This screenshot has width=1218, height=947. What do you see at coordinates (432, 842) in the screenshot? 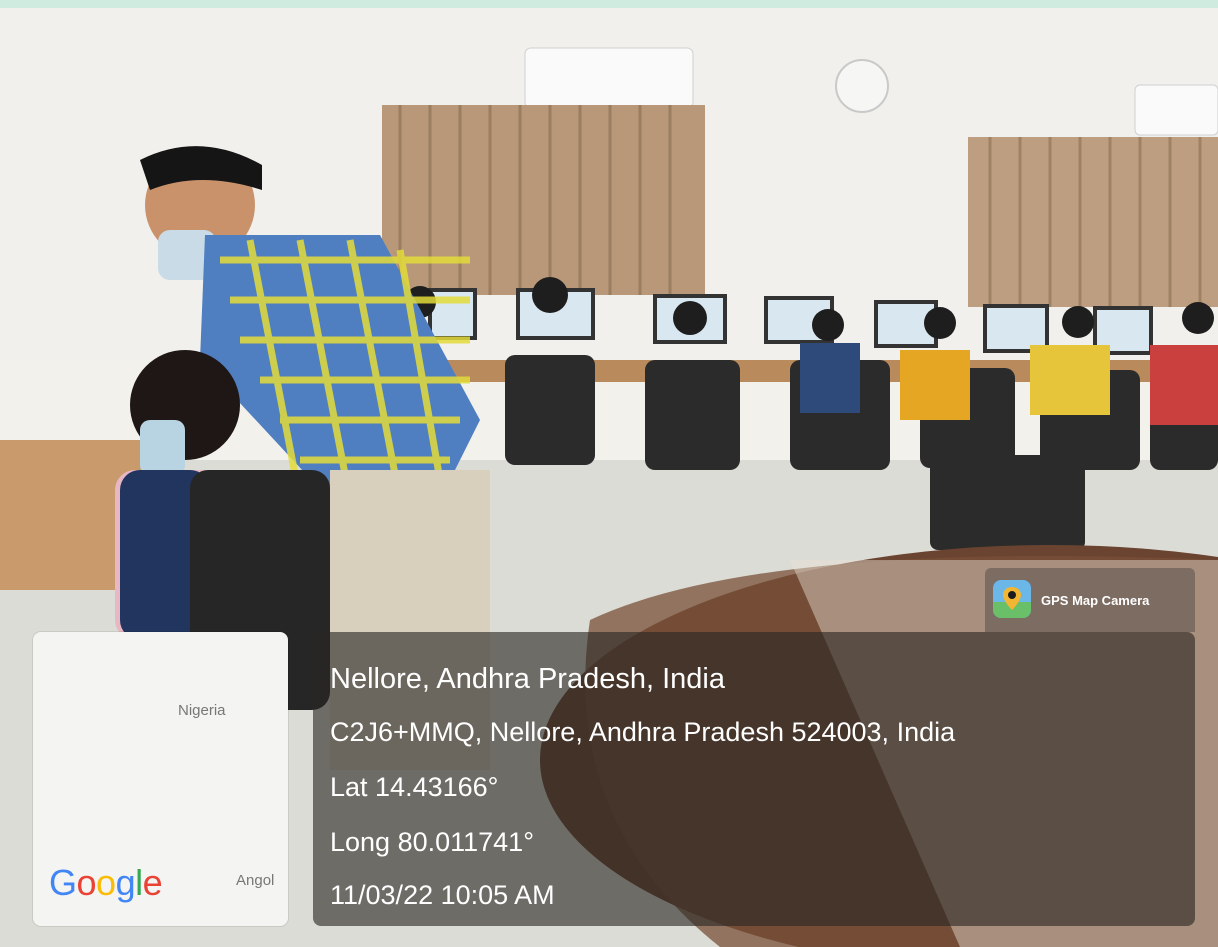
I see `longitude-text: Long 80.011741°` at bounding box center [432, 842].